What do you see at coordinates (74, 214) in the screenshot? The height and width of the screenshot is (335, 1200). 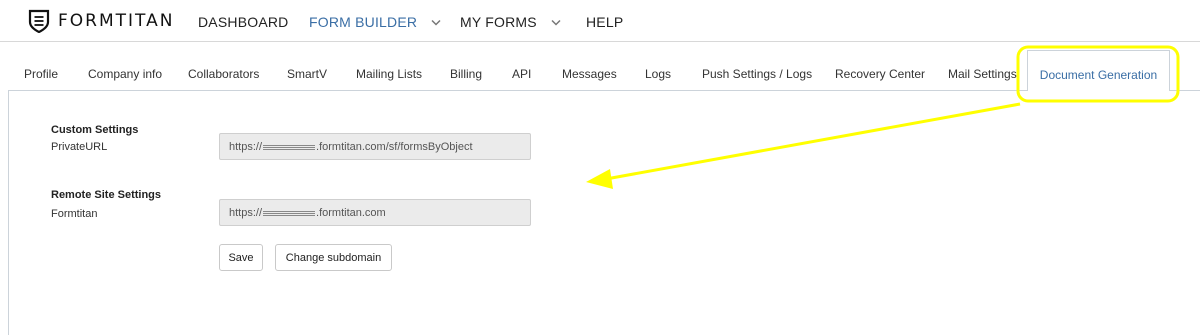 I see `formtitan-label: Formtitan` at bounding box center [74, 214].